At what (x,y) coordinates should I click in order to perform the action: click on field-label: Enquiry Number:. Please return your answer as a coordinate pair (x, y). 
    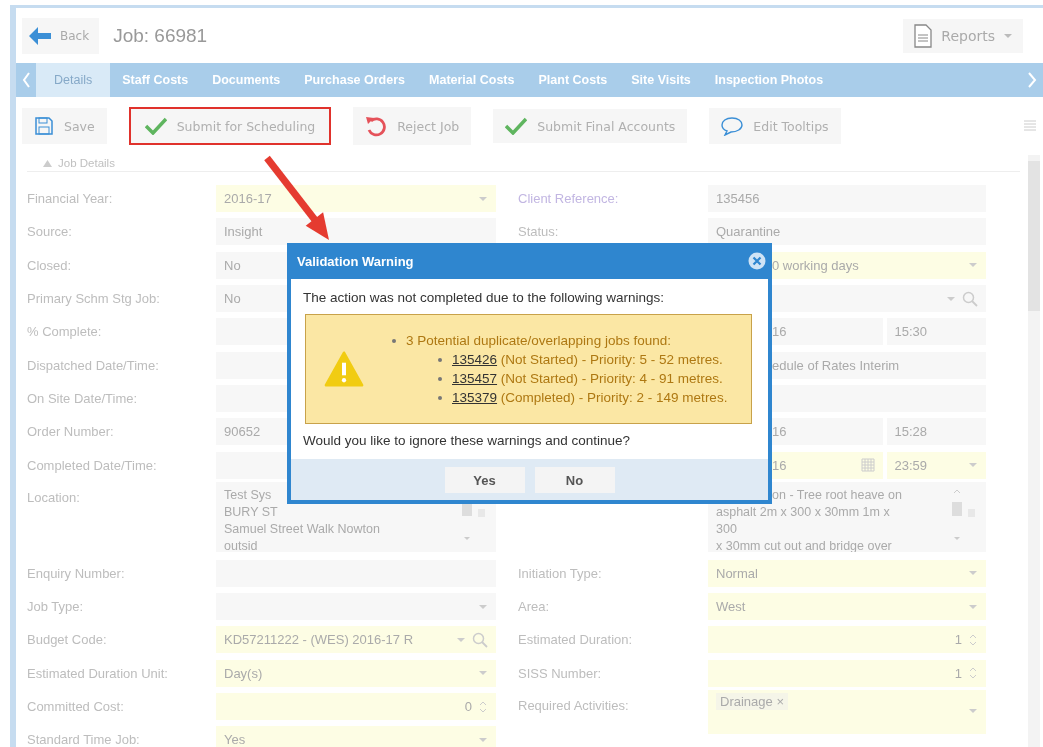
    Looking at the image, I should click on (76, 573).